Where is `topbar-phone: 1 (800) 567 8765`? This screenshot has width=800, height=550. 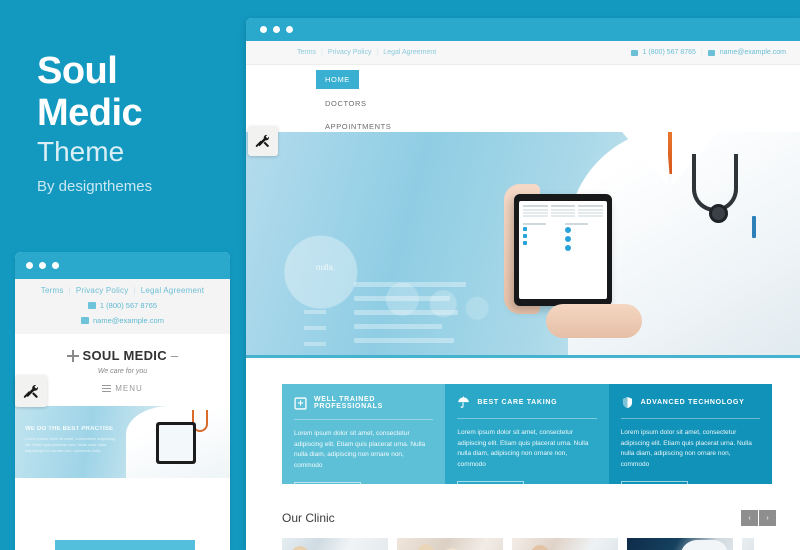
topbar-phone: 1 (800) 567 8765 is located at coordinates (669, 52).